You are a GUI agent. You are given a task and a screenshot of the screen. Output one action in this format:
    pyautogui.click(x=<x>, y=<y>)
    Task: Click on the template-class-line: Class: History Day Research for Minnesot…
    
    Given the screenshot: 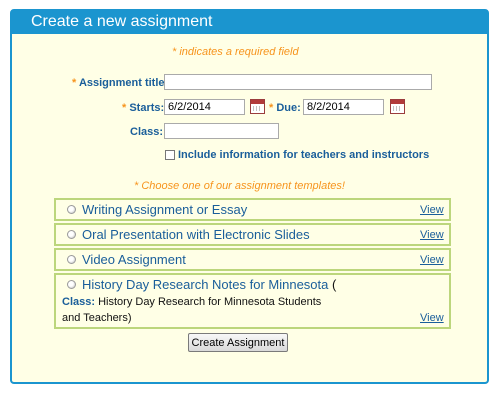 What is the action you would take?
    pyautogui.click(x=191, y=302)
    